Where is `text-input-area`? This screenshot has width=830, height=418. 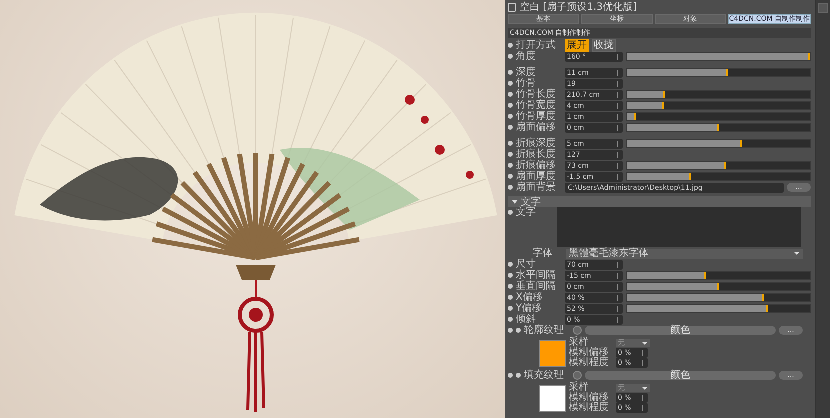
text-input-area is located at coordinates (679, 227).